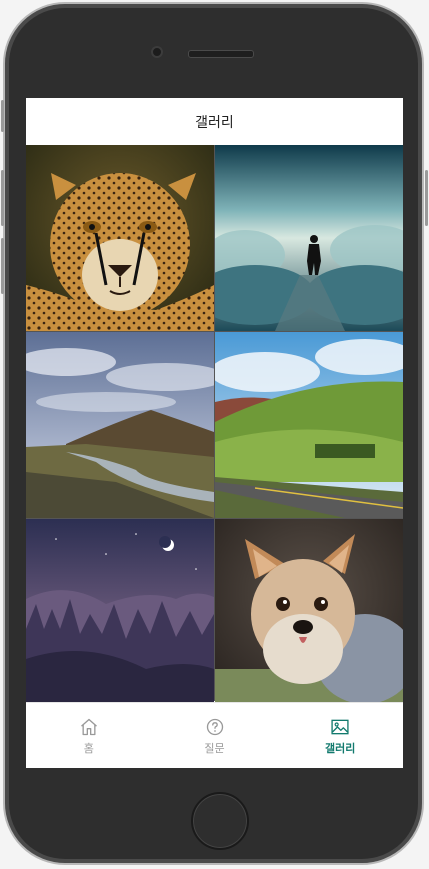 Image resolution: width=429 pixels, height=869 pixels. I want to click on gallery-image-yorkshire-terrier, so click(309, 612).